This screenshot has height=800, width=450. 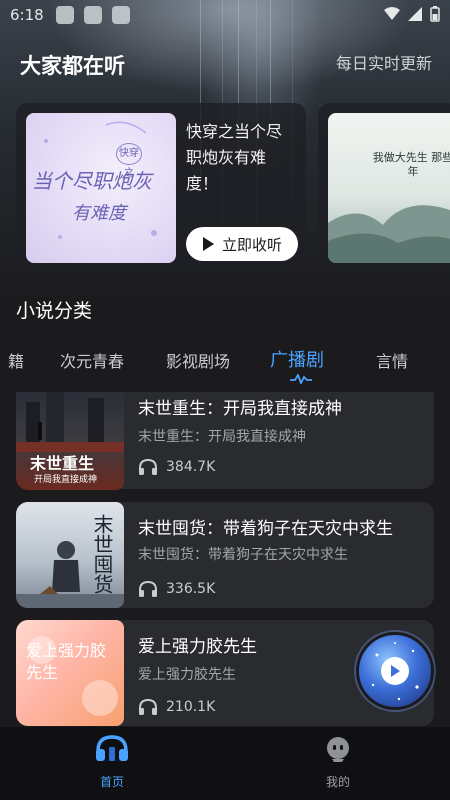 What do you see at coordinates (70, 441) in the screenshot?
I see `item-cover: 末世重生 开局我直接成神` at bounding box center [70, 441].